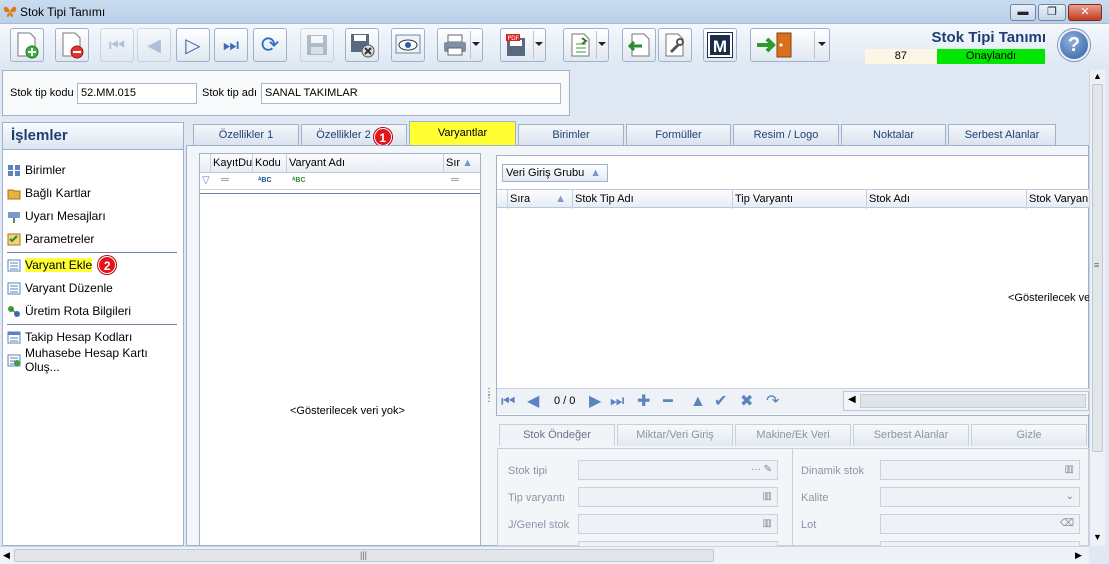 Image resolution: width=1109 pixels, height=564 pixels. Describe the element at coordinates (678, 134) in the screenshot. I see `tab-formuller: Formüller` at that location.